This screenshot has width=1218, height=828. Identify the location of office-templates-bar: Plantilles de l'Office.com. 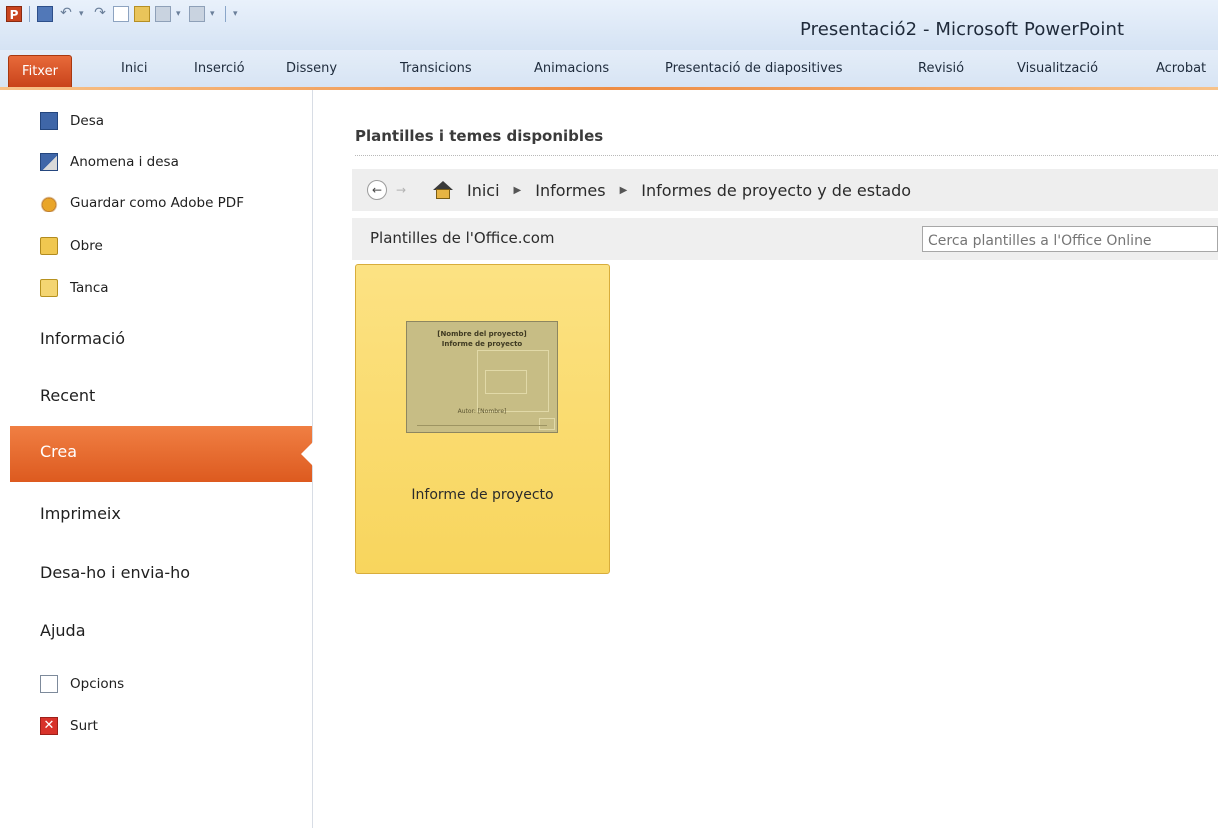
(785, 239).